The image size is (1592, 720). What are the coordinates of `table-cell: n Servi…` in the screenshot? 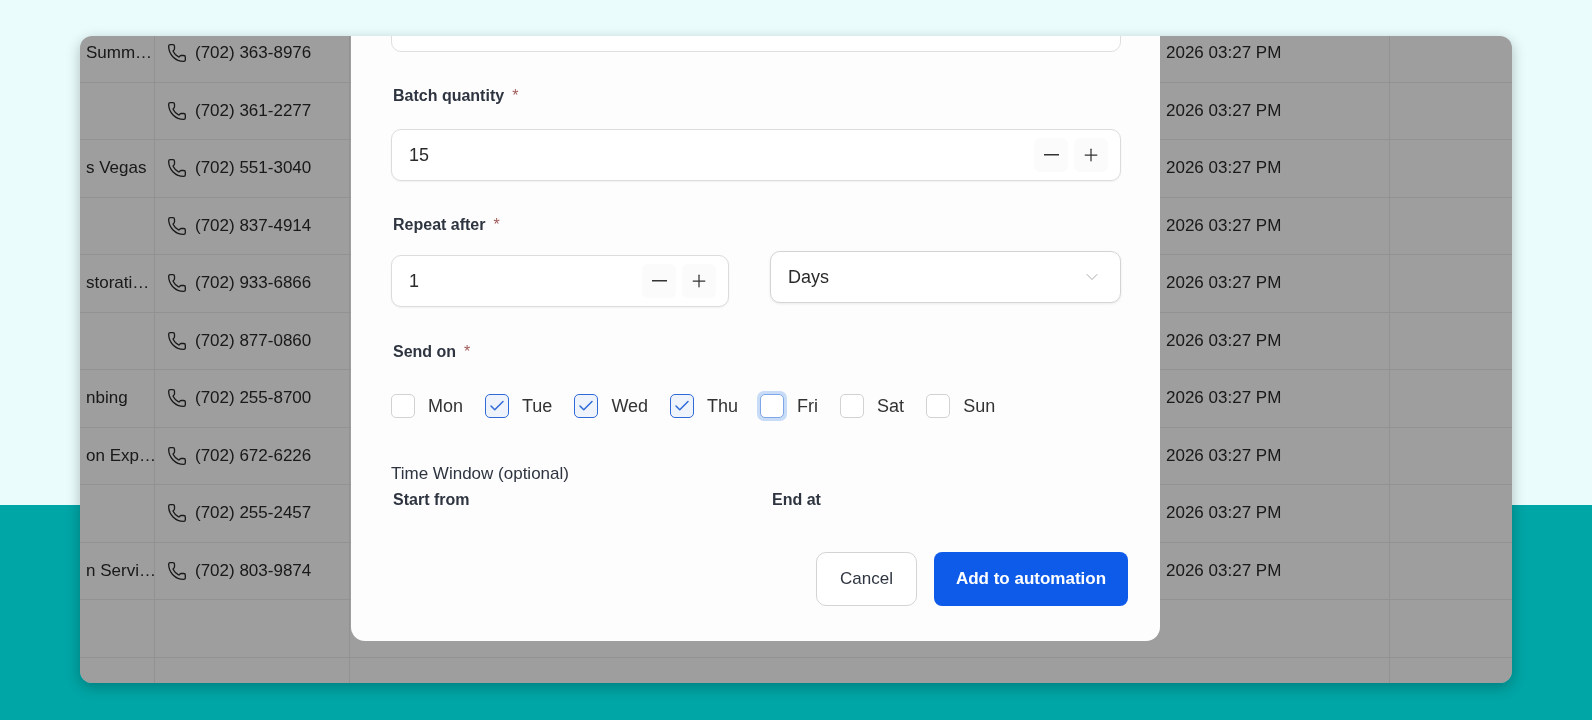 It's located at (120, 570).